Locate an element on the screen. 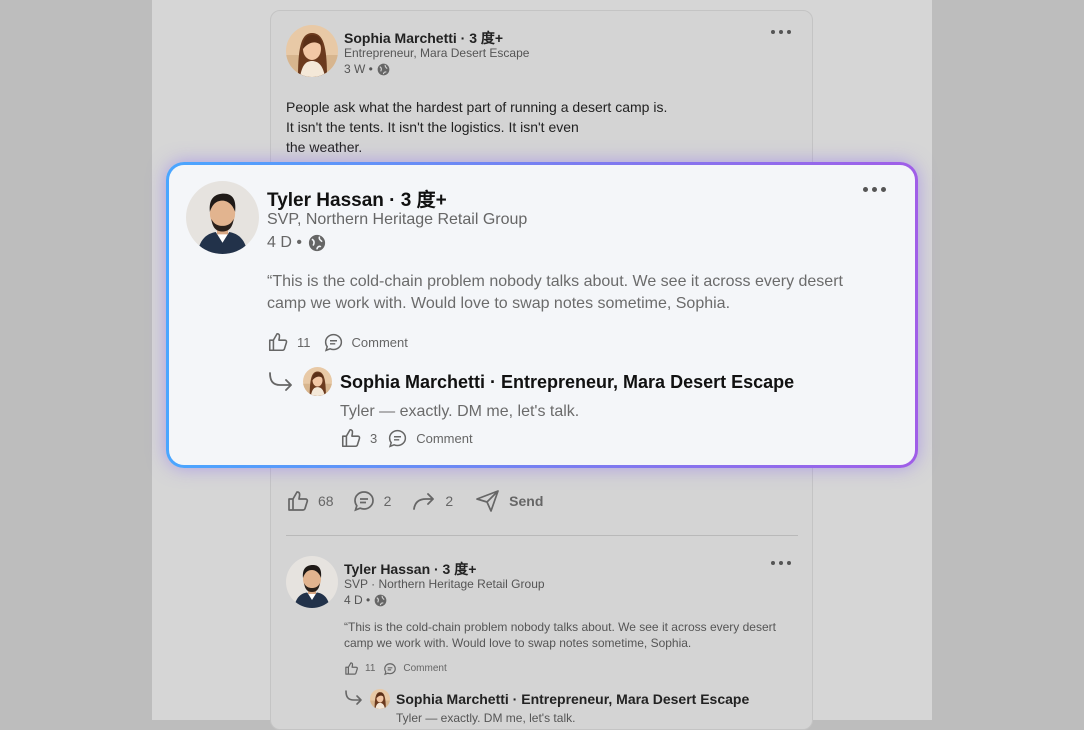  author-name: Sophia Marchetti · 3 度+ is located at coordinates (423, 38).